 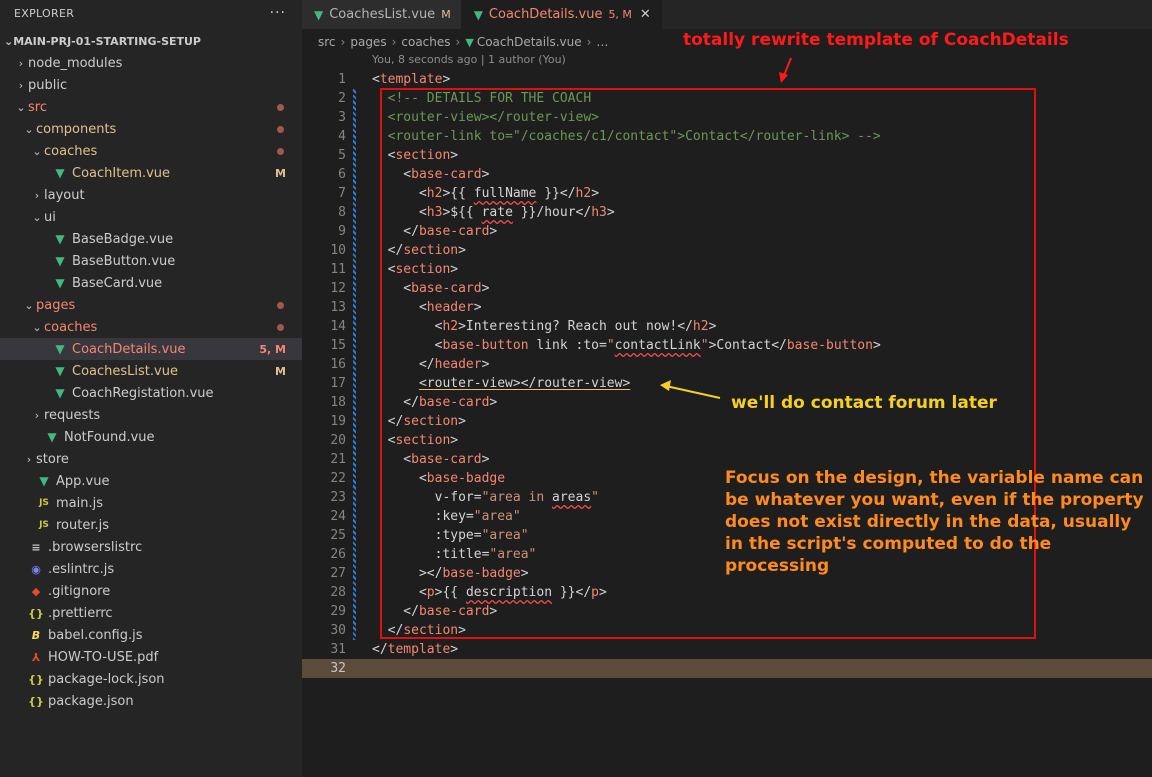 What do you see at coordinates (785, 70) in the screenshot?
I see `arrow-title-icon` at bounding box center [785, 70].